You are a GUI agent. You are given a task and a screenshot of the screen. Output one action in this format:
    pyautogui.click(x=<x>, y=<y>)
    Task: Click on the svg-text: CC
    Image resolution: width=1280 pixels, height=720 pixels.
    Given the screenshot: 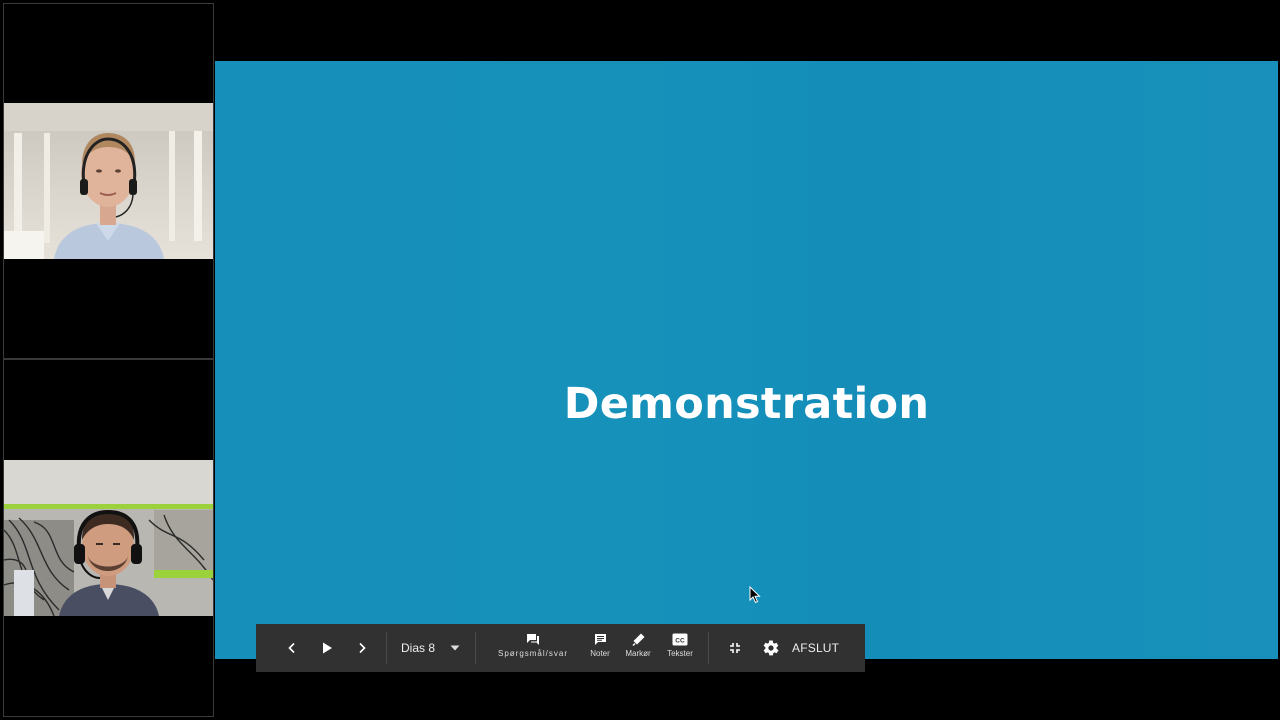 What is the action you would take?
    pyautogui.click(x=680, y=640)
    